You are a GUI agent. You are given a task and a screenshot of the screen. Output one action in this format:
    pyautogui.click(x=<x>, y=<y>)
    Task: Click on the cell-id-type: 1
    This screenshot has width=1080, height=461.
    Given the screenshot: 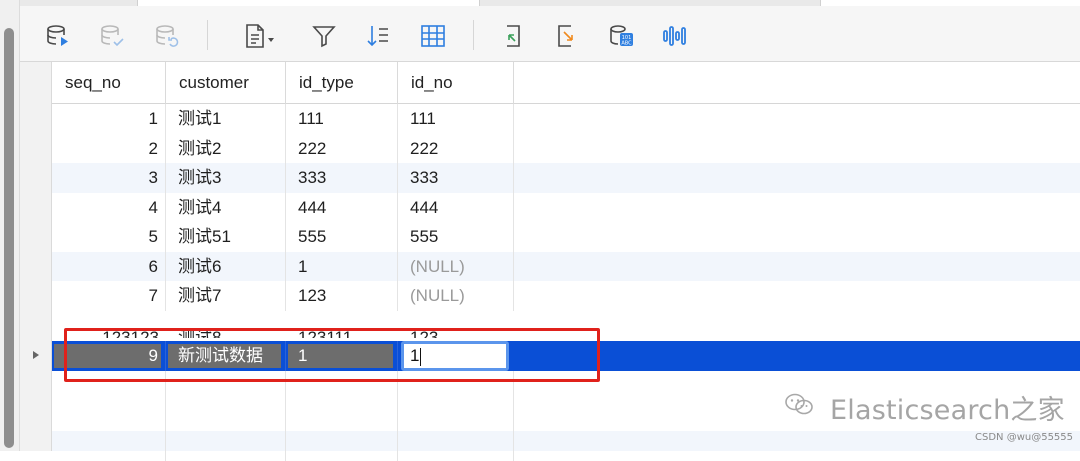 What is the action you would take?
    pyautogui.click(x=342, y=266)
    